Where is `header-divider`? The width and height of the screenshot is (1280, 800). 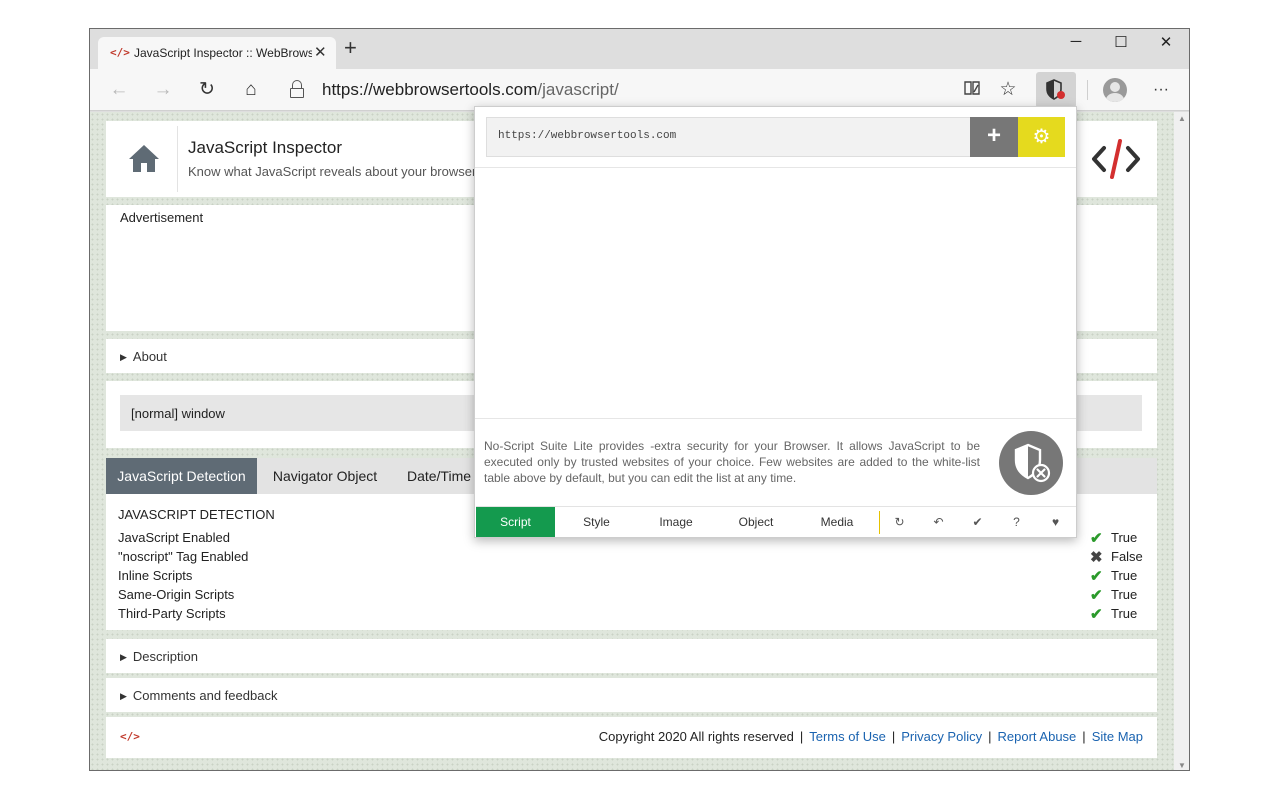
header-divider is located at coordinates (177, 159).